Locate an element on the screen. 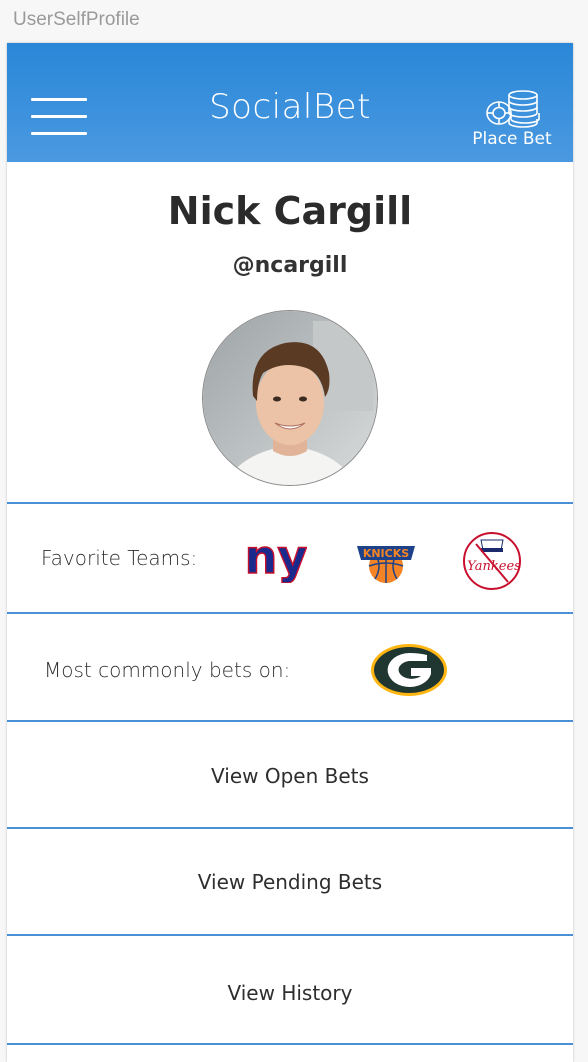 The height and width of the screenshot is (1062, 588). hamburger-menu-icon-line is located at coordinates (59, 133).